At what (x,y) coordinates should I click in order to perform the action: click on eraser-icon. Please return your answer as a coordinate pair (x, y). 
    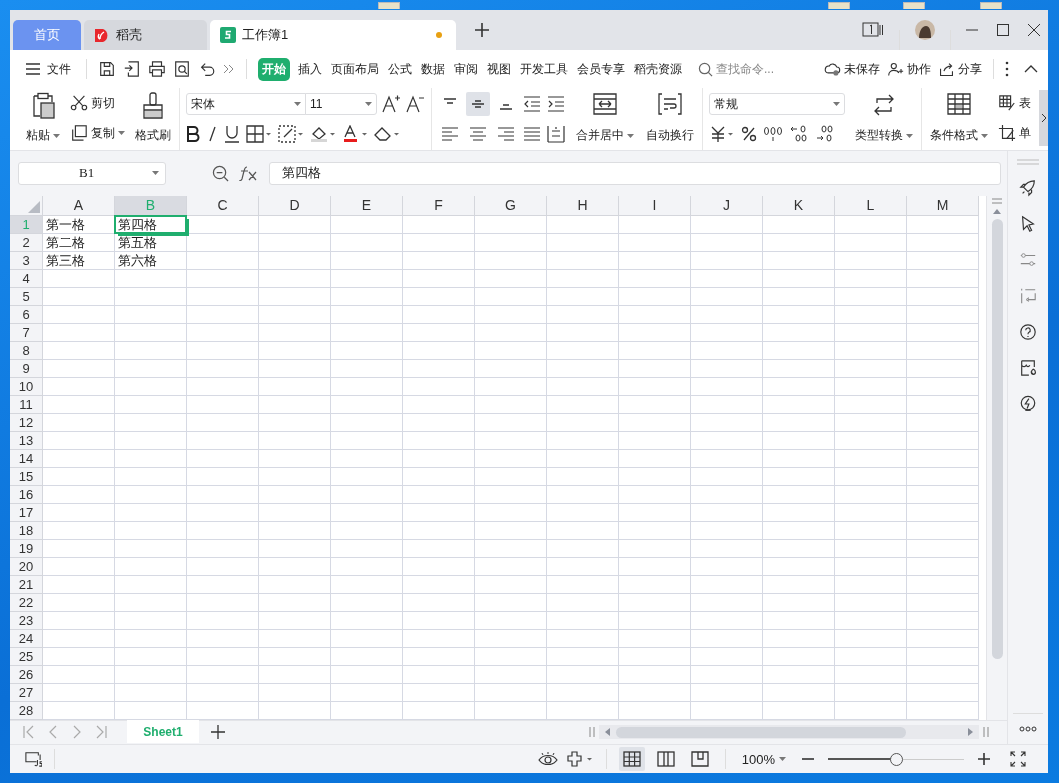
    Looking at the image, I should click on (387, 134).